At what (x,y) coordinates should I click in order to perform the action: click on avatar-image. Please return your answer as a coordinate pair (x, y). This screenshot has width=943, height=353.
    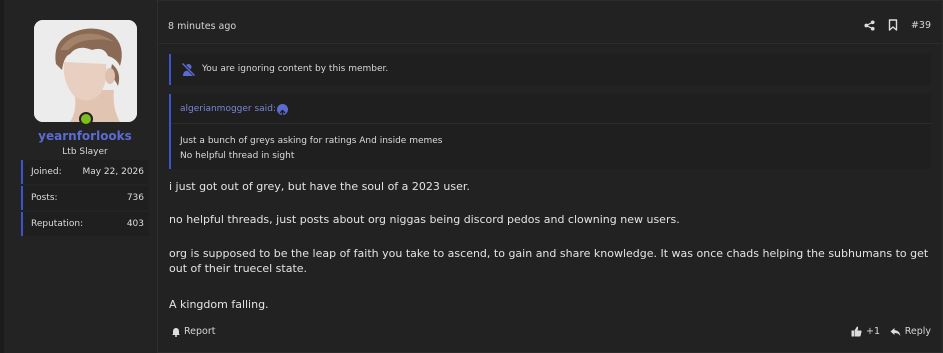
    Looking at the image, I should click on (85, 71).